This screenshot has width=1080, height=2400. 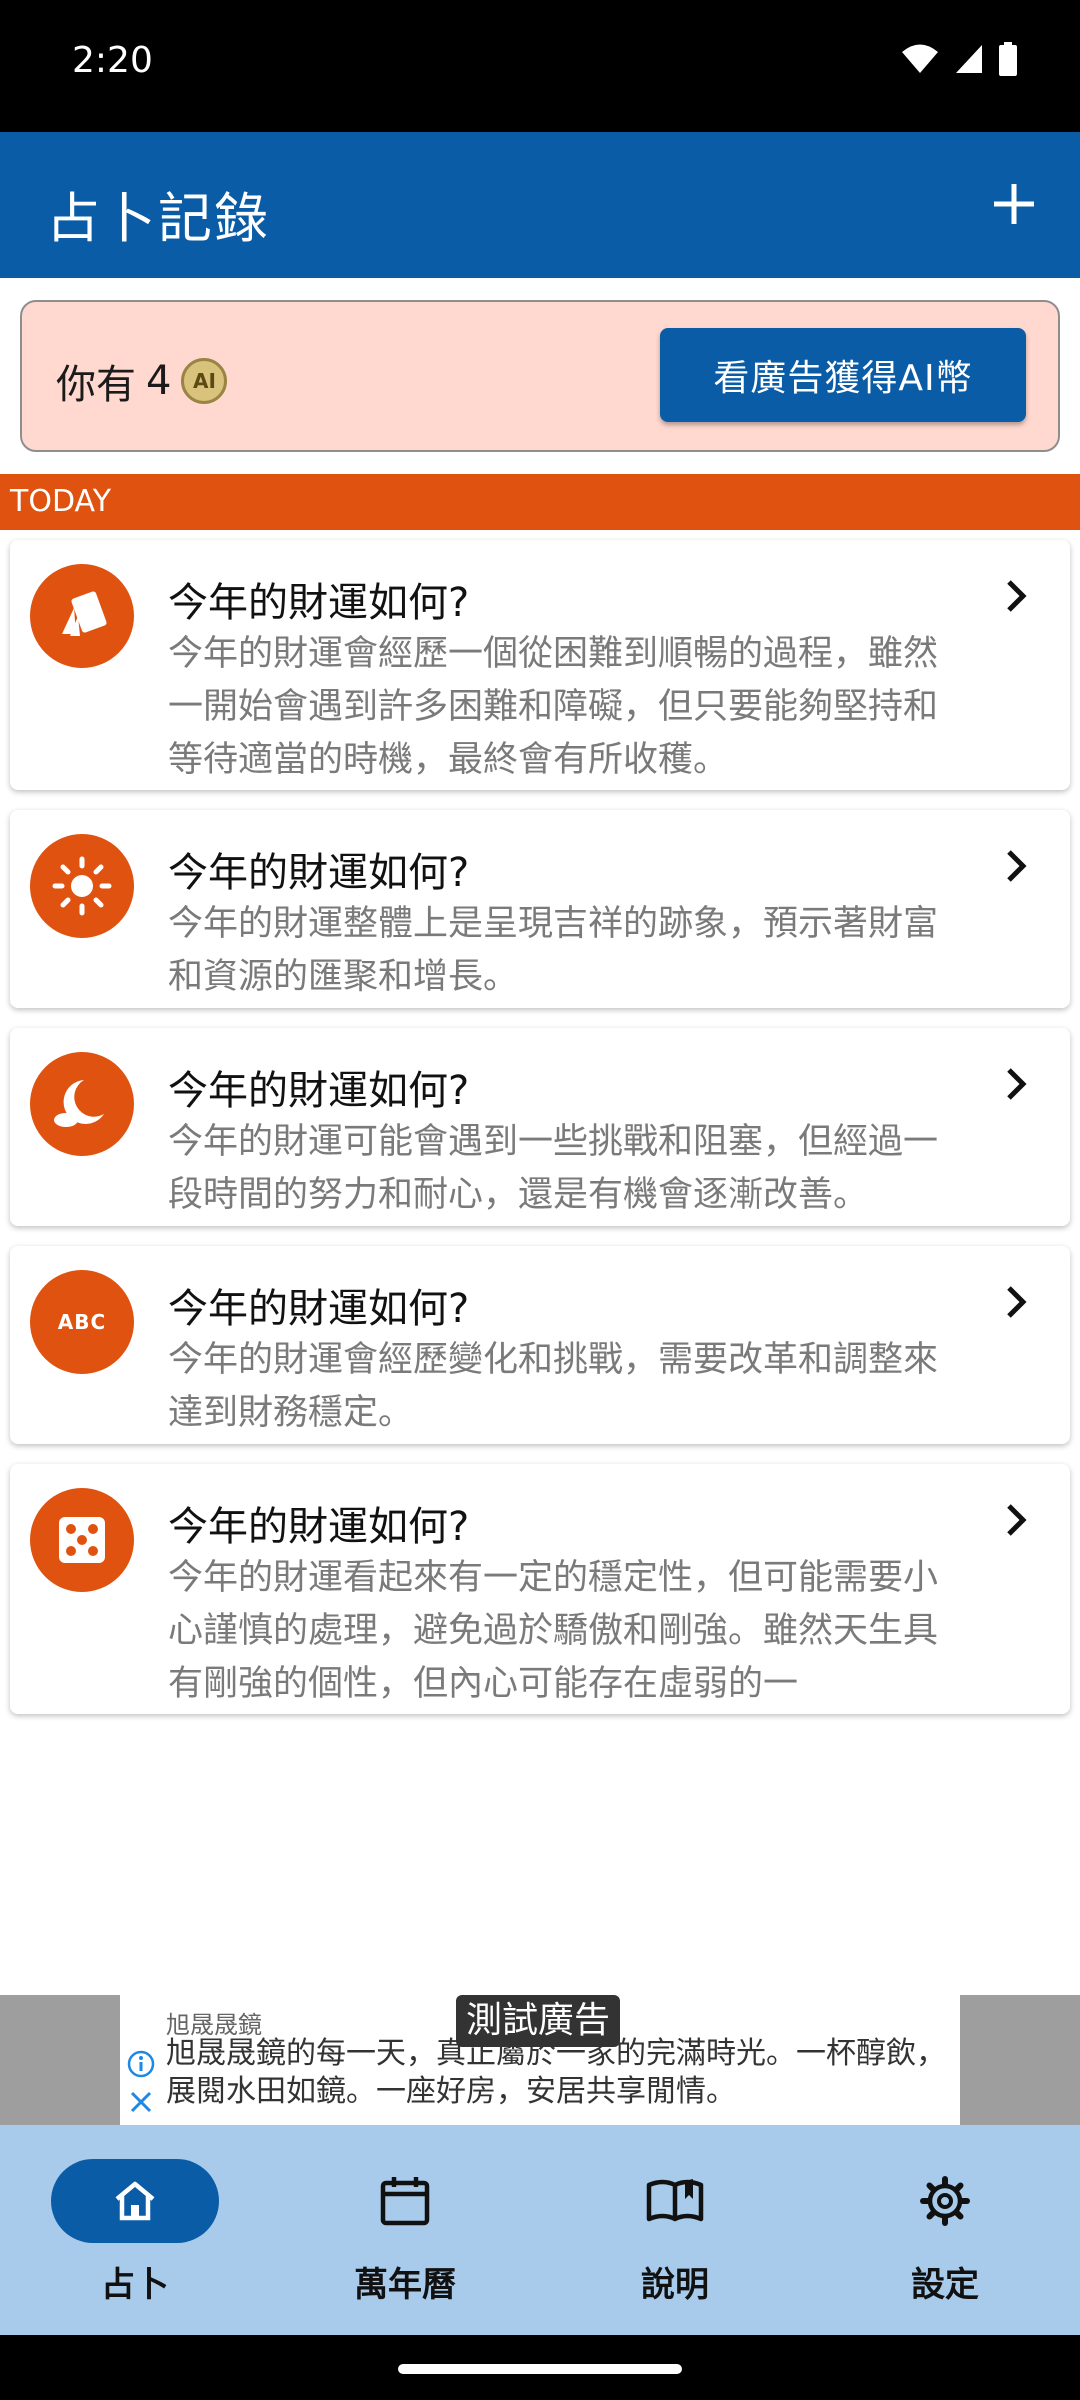 I want to click on abc-icon: ABC, so click(x=82, y=1322).